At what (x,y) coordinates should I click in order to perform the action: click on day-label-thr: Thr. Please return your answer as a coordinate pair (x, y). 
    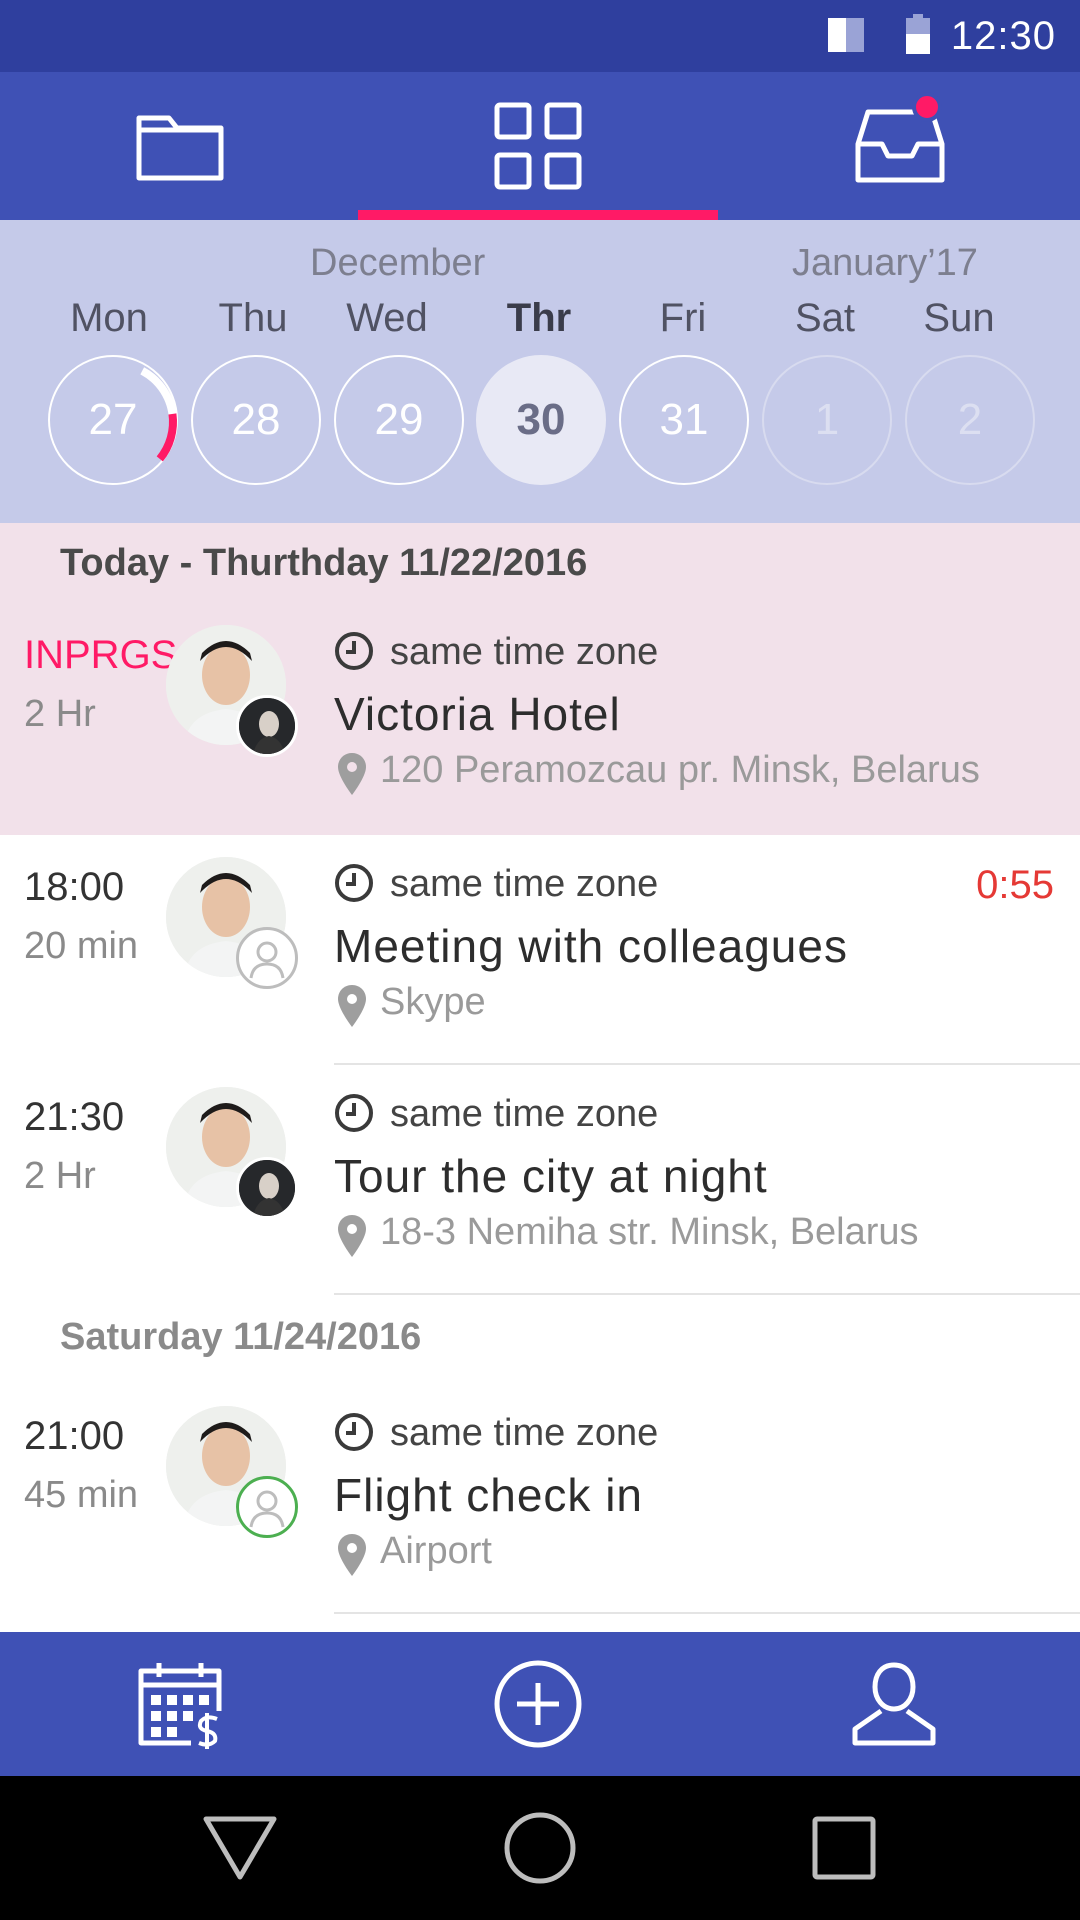
    Looking at the image, I should click on (539, 318).